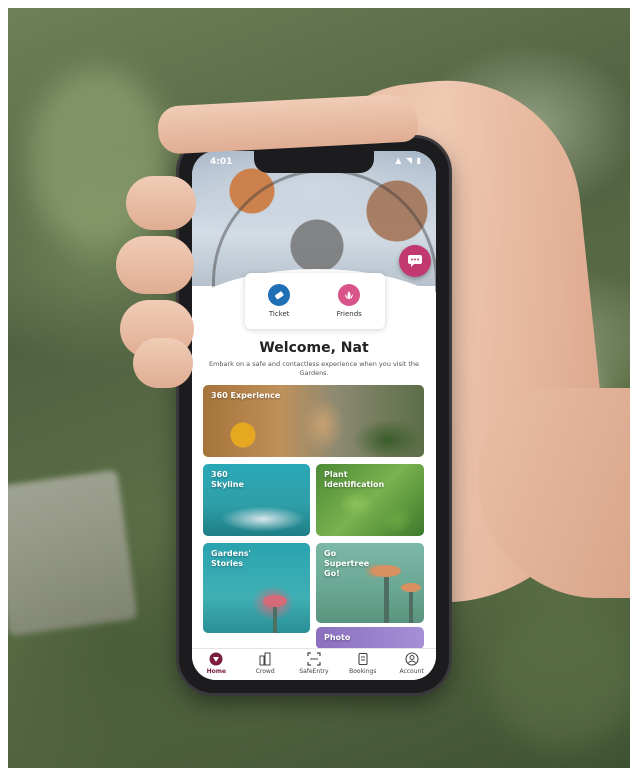 The width and height of the screenshot is (638, 775). I want to click on tile-label: Go Supertree Go!, so click(347, 563).